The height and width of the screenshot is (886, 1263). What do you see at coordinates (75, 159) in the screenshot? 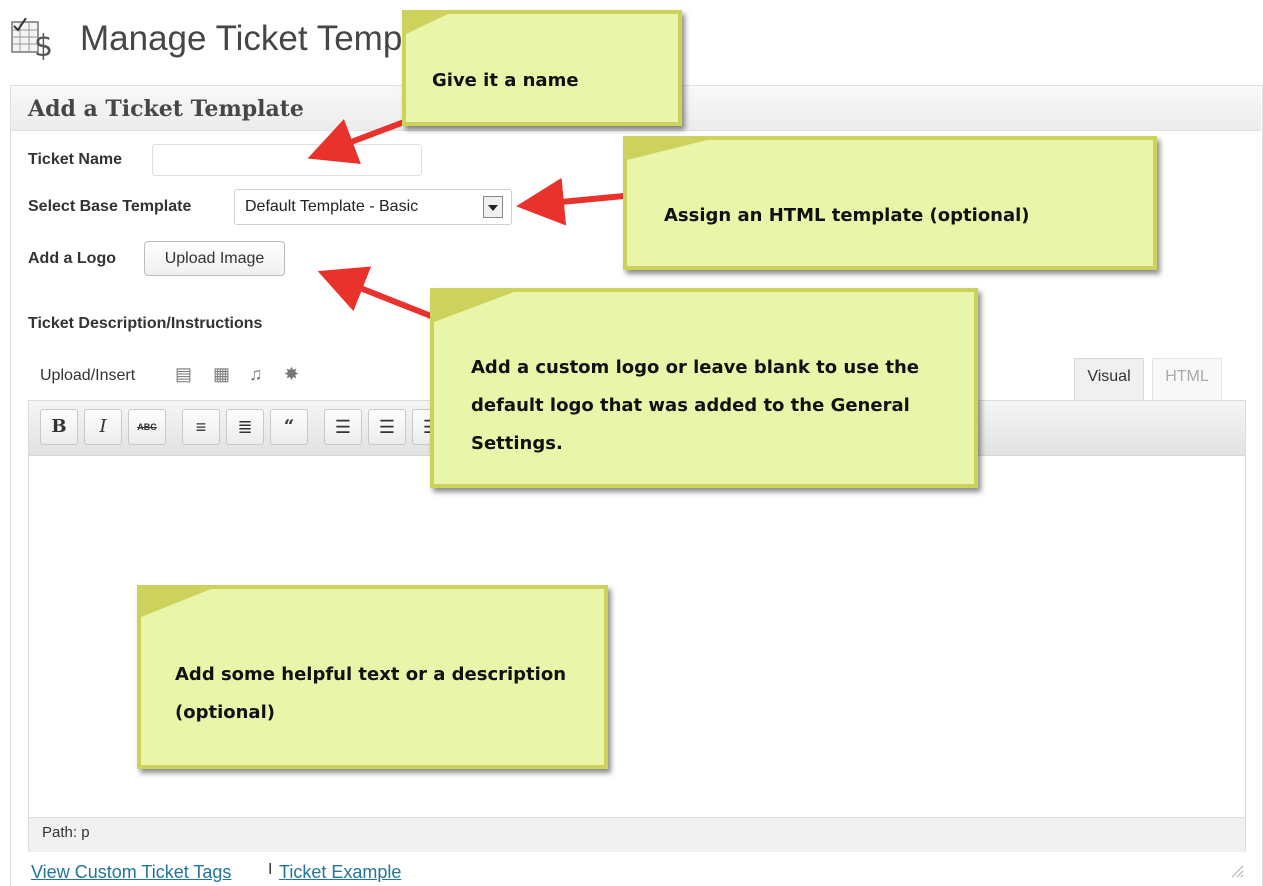
I see `ticket-name-label: Ticket Name` at bounding box center [75, 159].